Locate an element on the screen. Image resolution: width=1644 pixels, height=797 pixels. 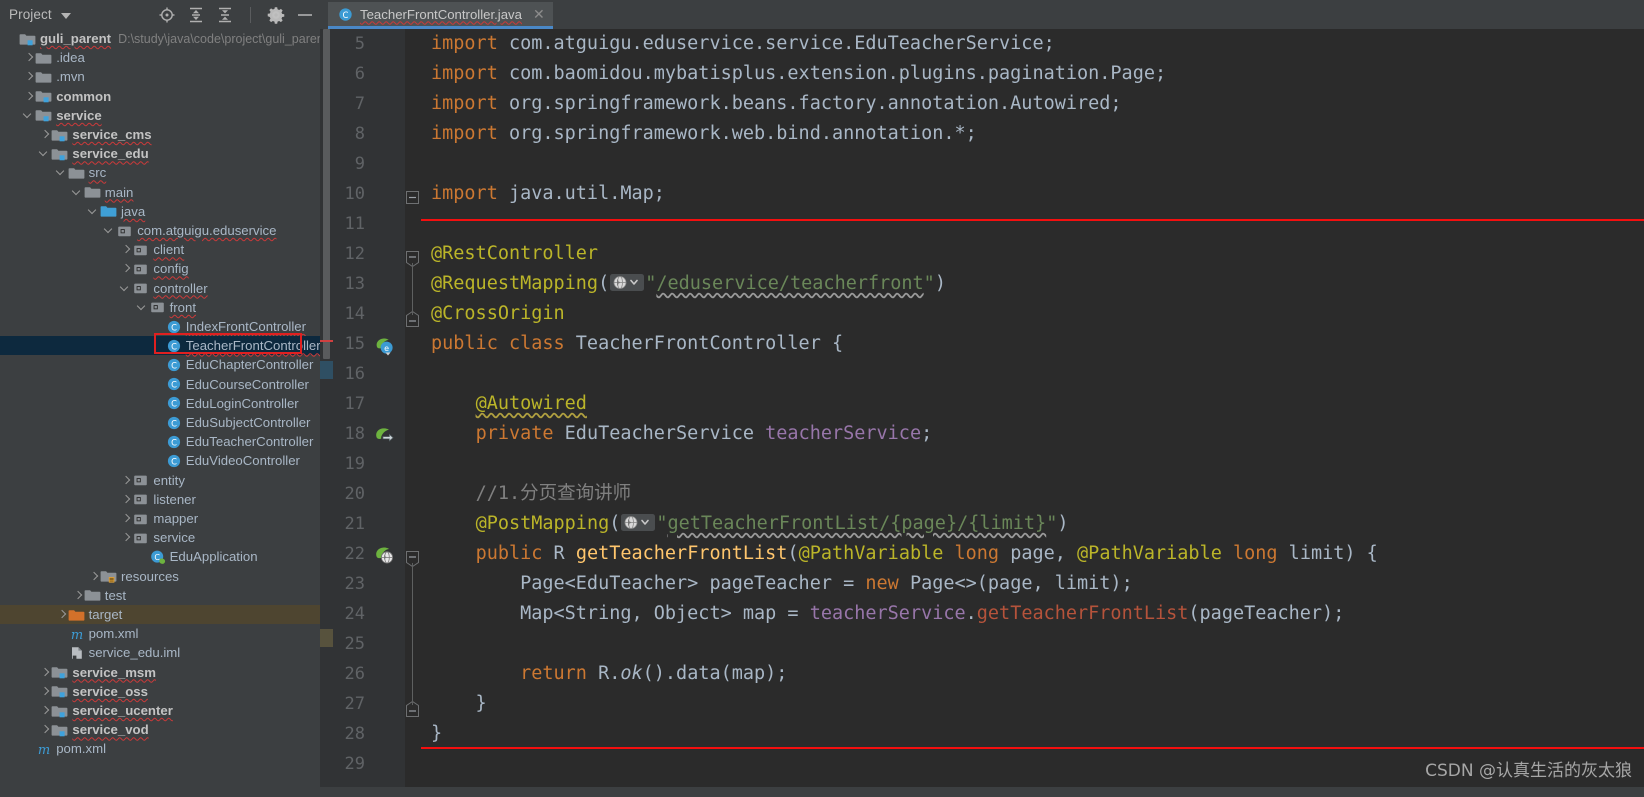
tree-node-indexfrontcontroller: C IndexFrontController is located at coordinates (160, 326).